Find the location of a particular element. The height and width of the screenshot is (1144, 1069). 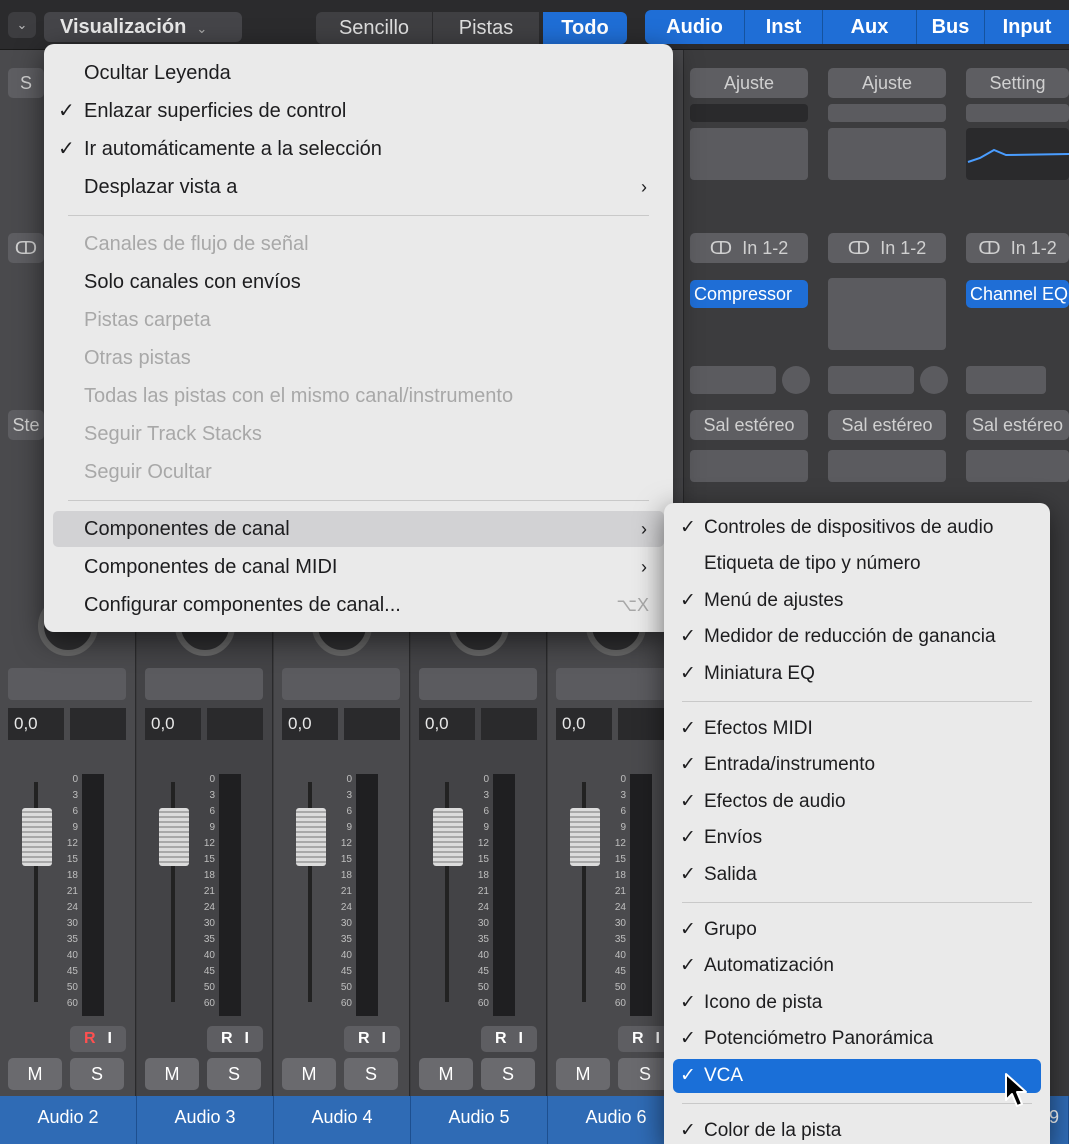

setting-button-strip8: Ajuste is located at coordinates (887, 83).